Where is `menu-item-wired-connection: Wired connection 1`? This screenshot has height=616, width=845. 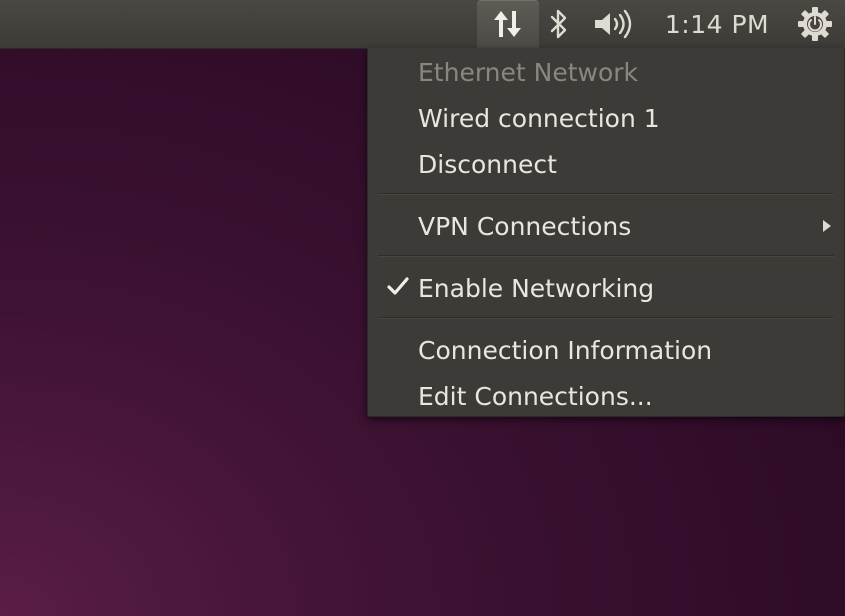
menu-item-wired-connection: Wired connection 1 is located at coordinates (606, 118).